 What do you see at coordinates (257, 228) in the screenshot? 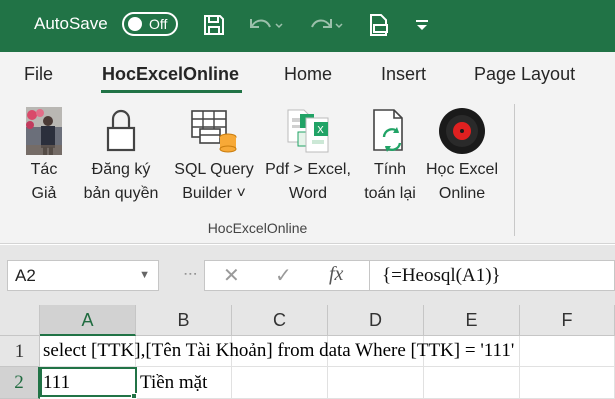
I see `ribbon-group-label: HocExcelOnline` at bounding box center [257, 228].